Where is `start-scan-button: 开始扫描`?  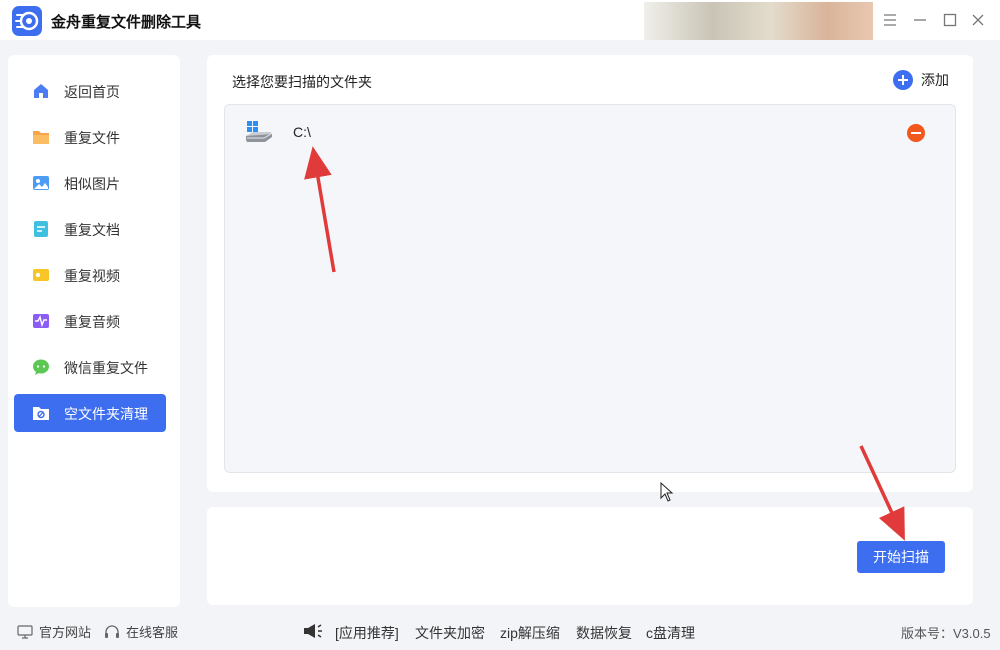 start-scan-button: 开始扫描 is located at coordinates (901, 557).